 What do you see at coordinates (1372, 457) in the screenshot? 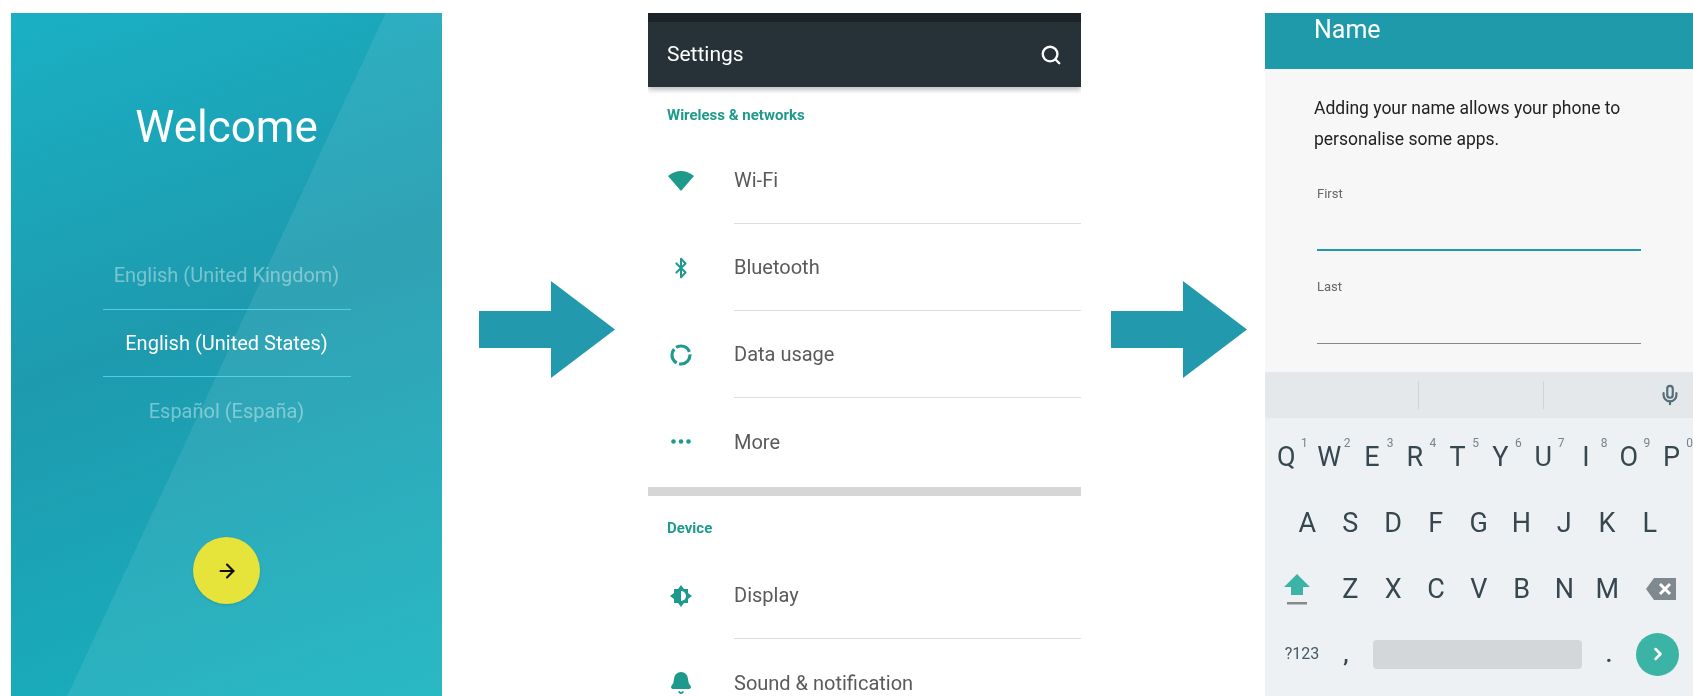
I see `keyboard-key: E 3` at bounding box center [1372, 457].